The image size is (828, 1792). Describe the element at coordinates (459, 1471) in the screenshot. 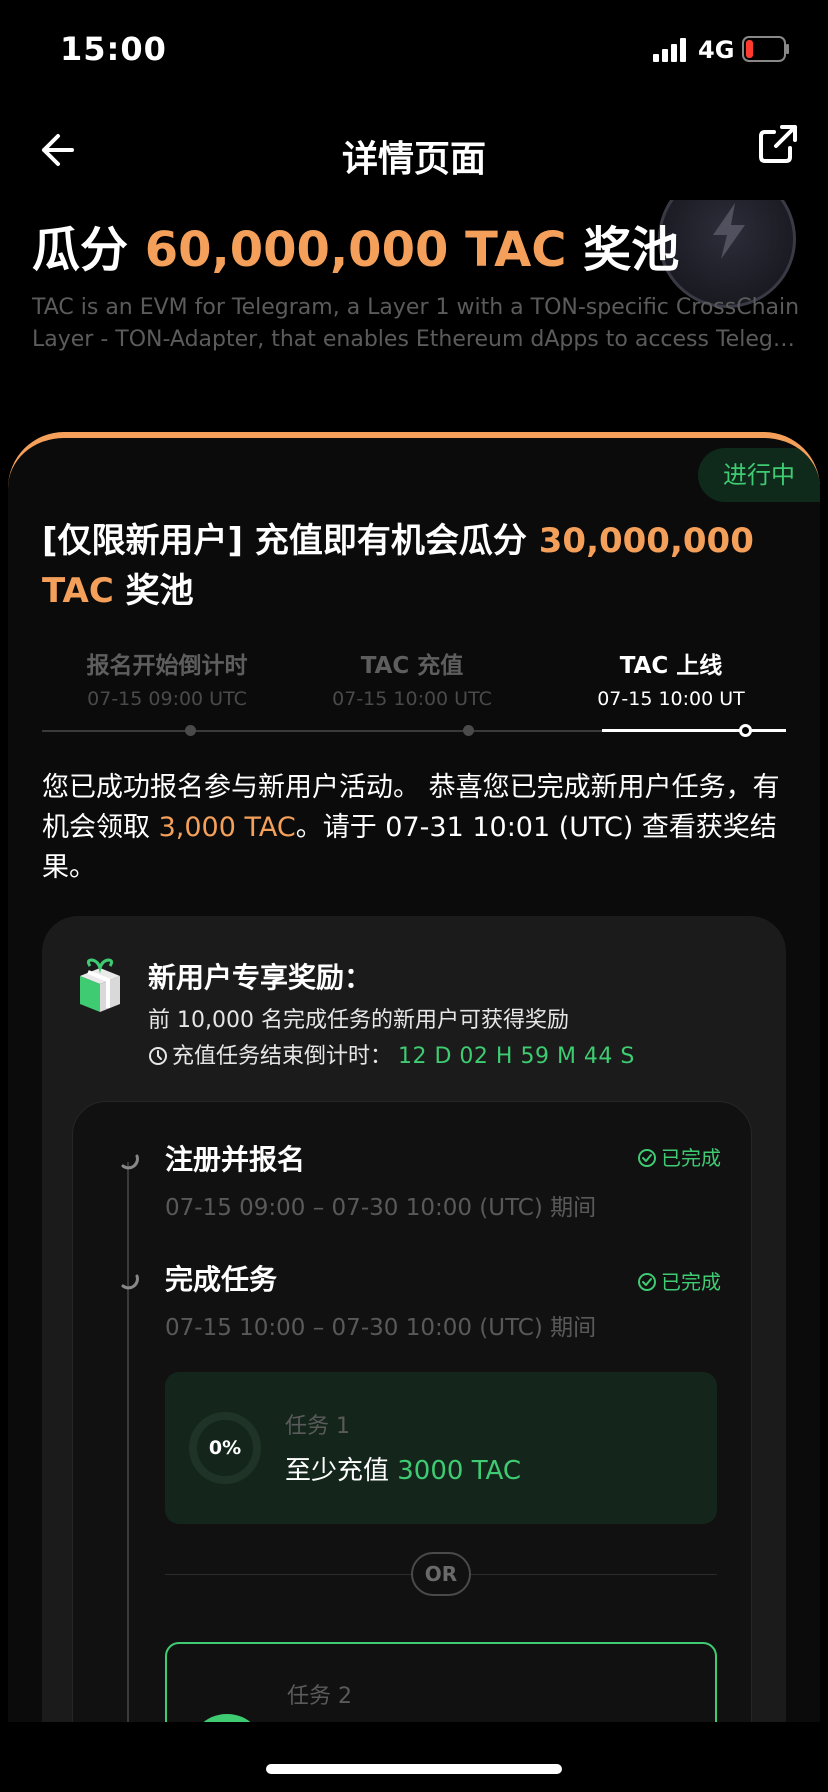

I see `task-deposit-amount: 3000 TAC` at that location.